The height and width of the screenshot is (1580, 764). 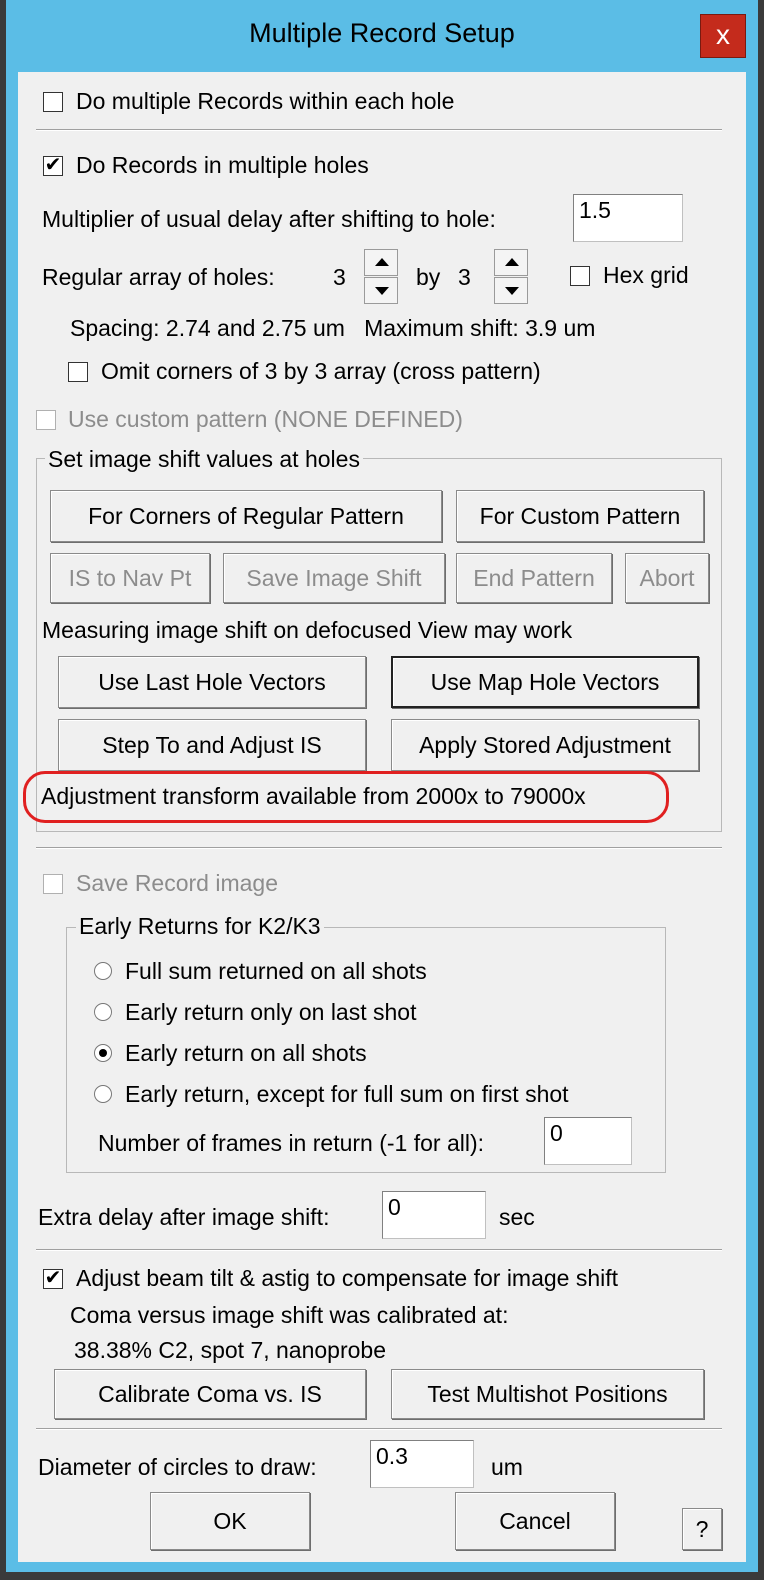 I want to click on radio-early-except-first, so click(x=103, y=1094).